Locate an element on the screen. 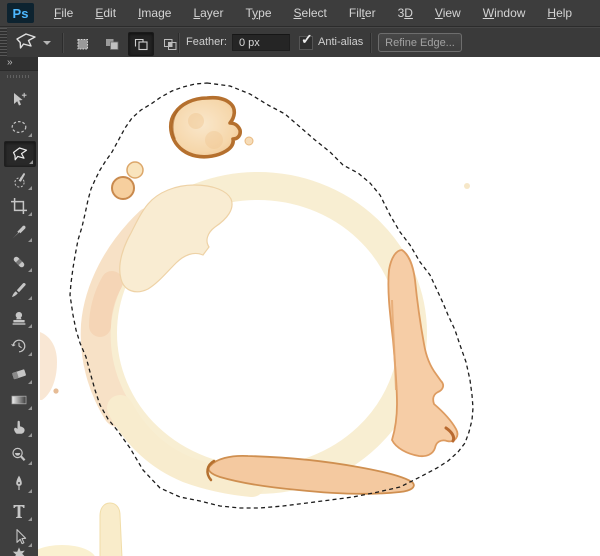 The image size is (600, 556). menu-item-select: Select is located at coordinates (310, 13).